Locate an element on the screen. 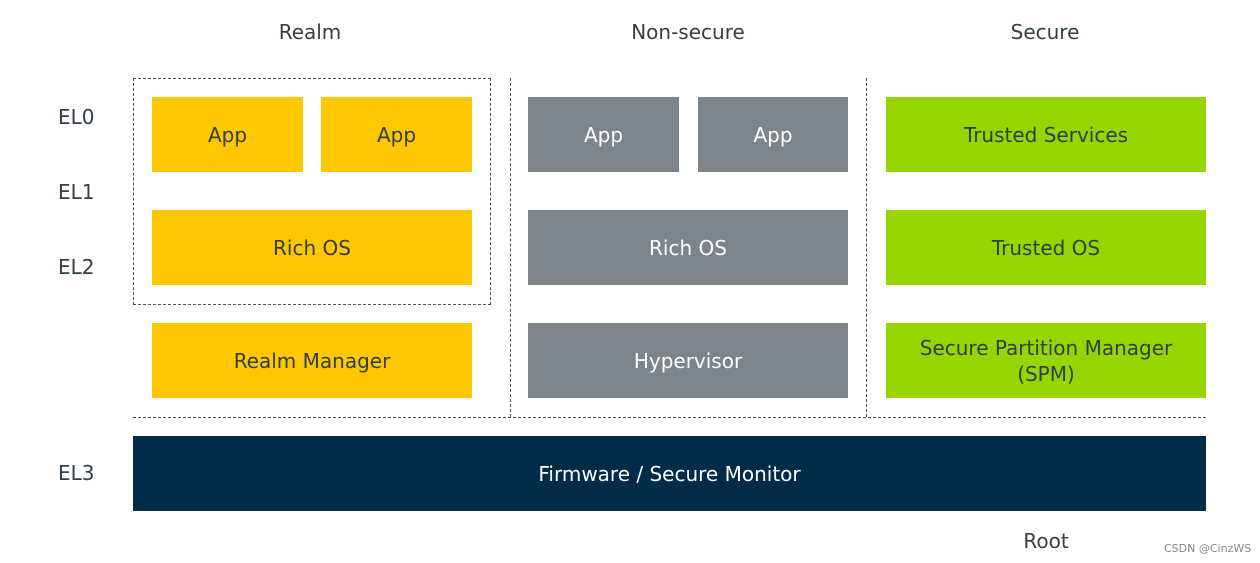 Image resolution: width=1260 pixels, height=563 pixels. realm-app-2: App is located at coordinates (396, 134).